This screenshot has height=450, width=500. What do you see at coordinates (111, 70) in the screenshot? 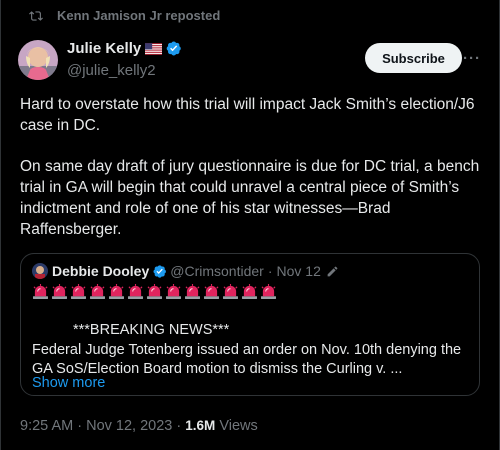
I see `author-handle: @julie_kelly2` at bounding box center [111, 70].